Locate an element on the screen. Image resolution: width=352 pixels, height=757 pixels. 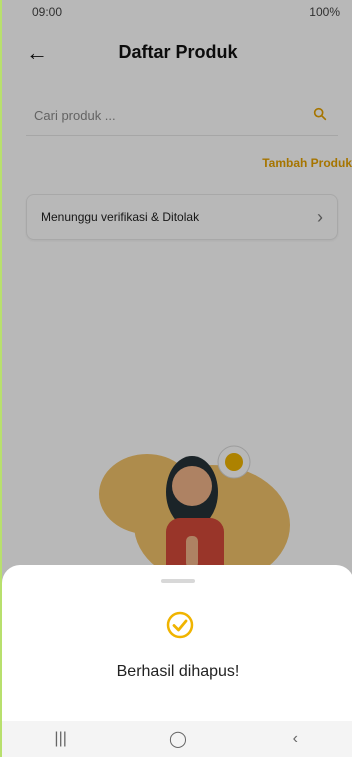
check-circle-icon is located at coordinates (180, 625).